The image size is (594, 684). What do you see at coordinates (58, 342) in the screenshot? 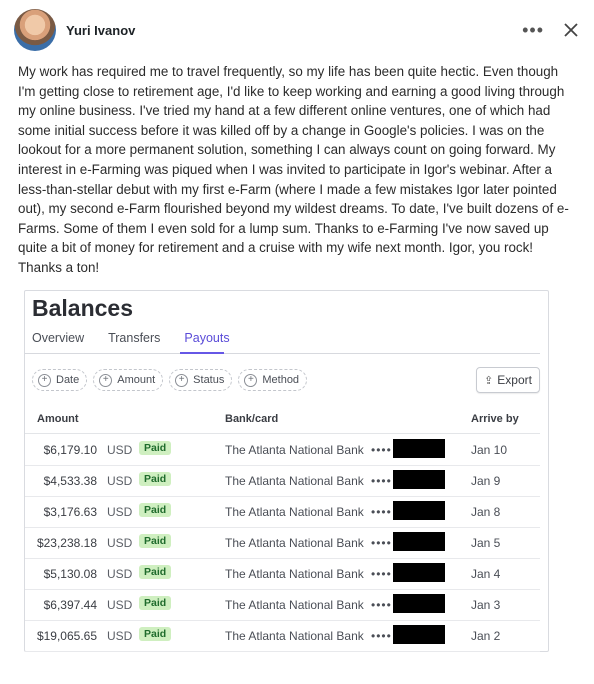
I see `tab-overview: Overview` at bounding box center [58, 342].